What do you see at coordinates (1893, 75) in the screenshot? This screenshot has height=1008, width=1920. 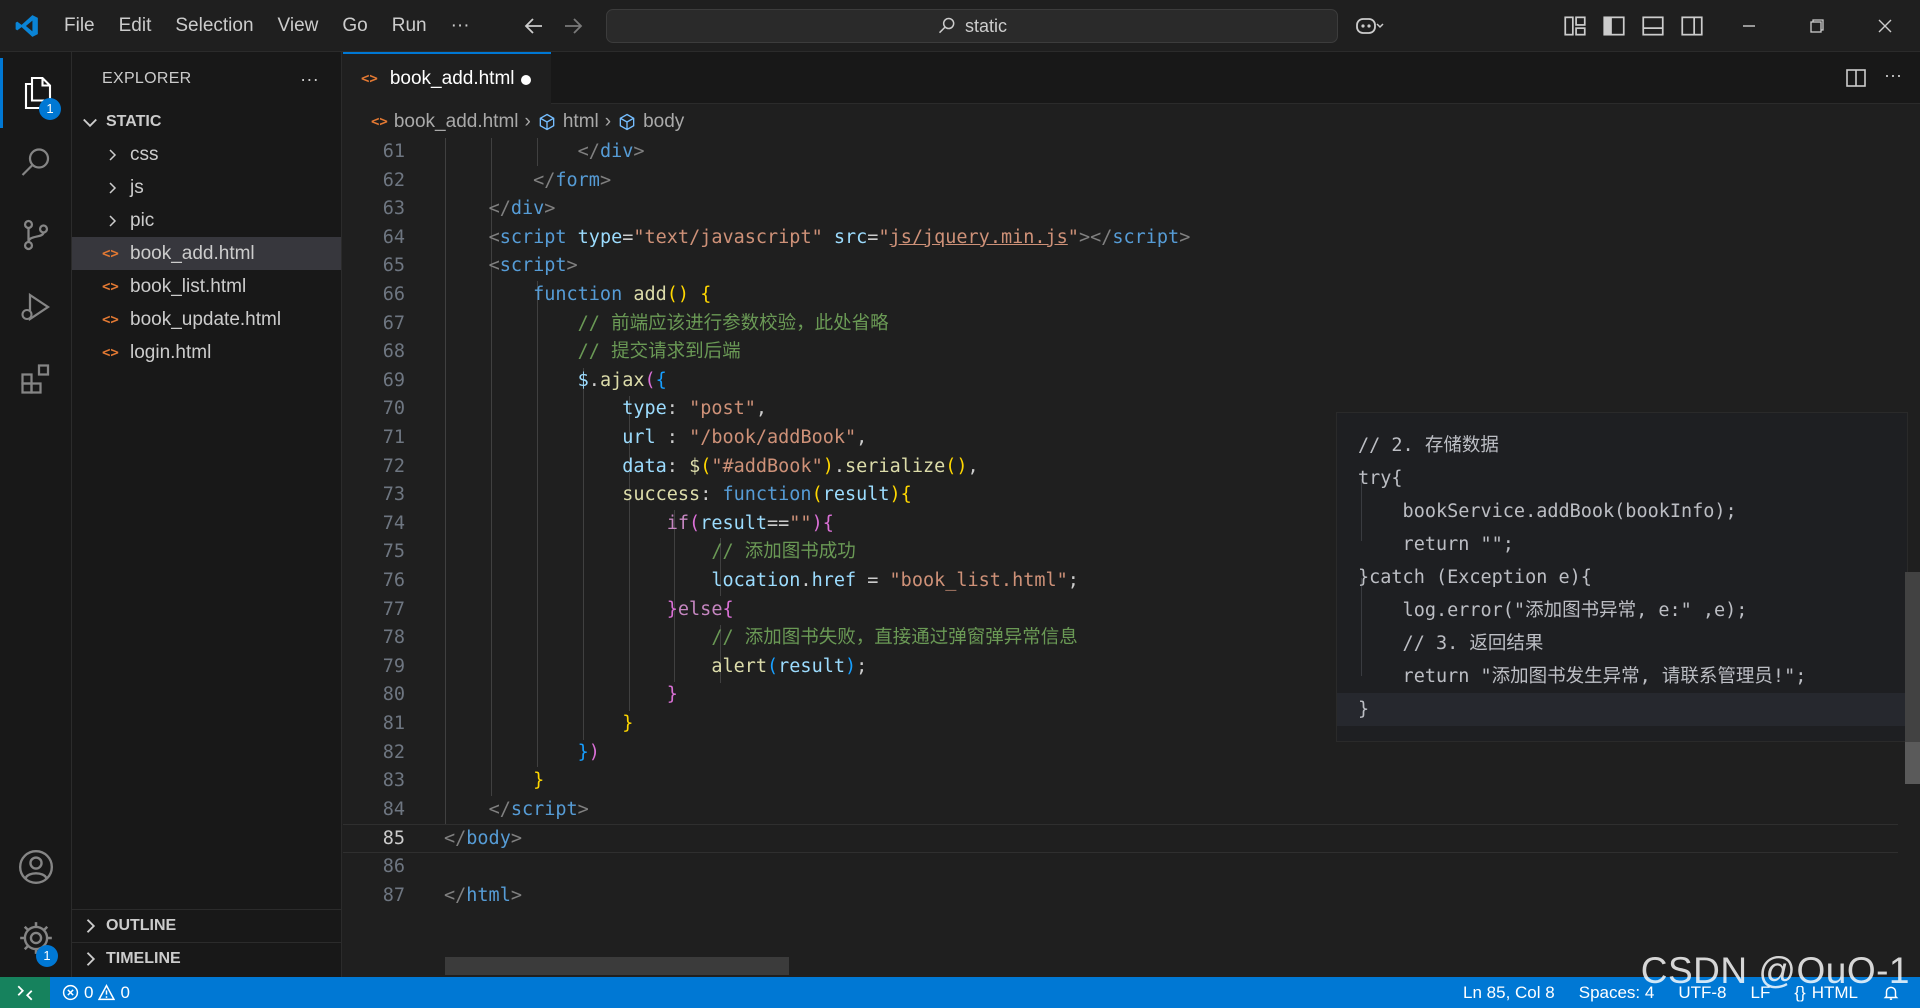 I see `editor-more-actions: ···` at bounding box center [1893, 75].